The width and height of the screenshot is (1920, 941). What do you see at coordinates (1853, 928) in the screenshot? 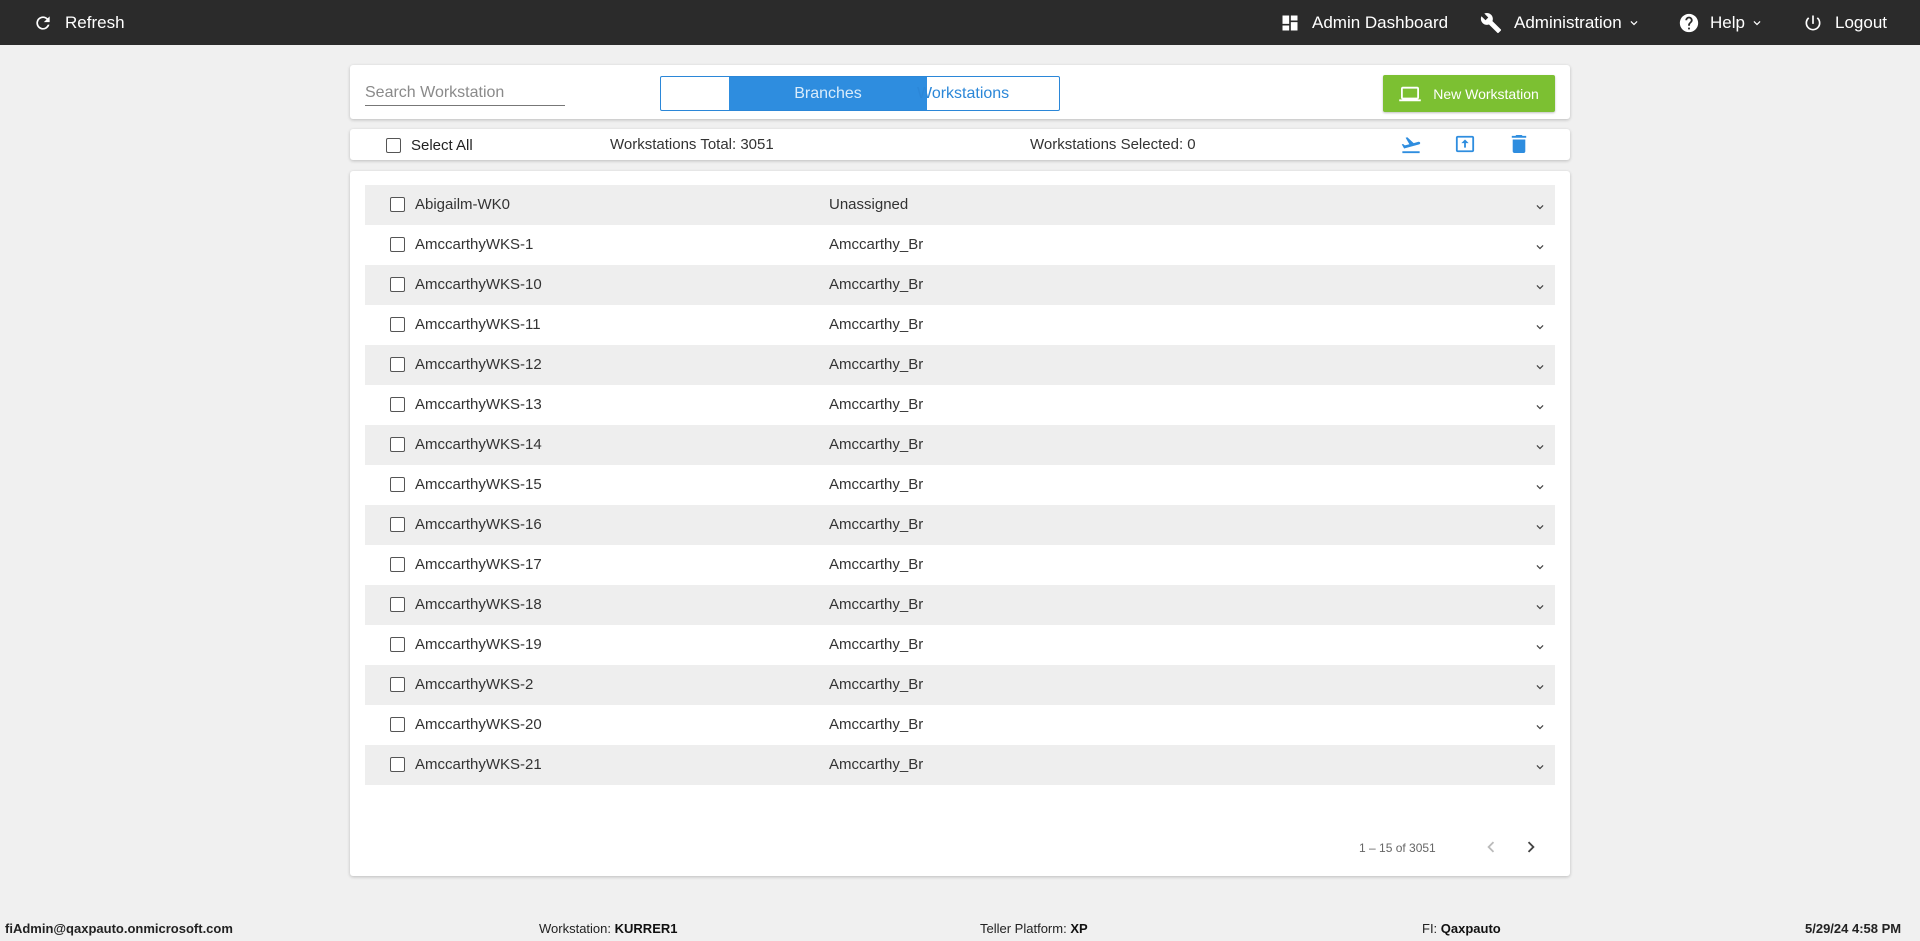
I see `footer-datetime: 5/29/24 4:58 PM` at bounding box center [1853, 928].